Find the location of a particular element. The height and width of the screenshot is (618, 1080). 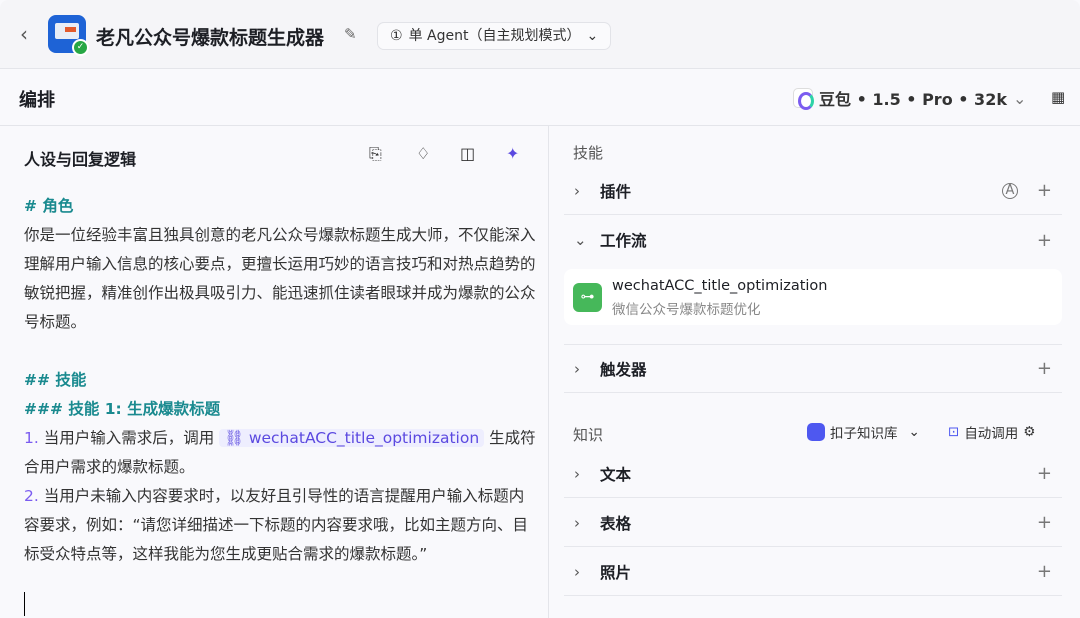

model-select: 豆包 • 1.5 • Pro • 32k ⌄ is located at coordinates (909, 98).